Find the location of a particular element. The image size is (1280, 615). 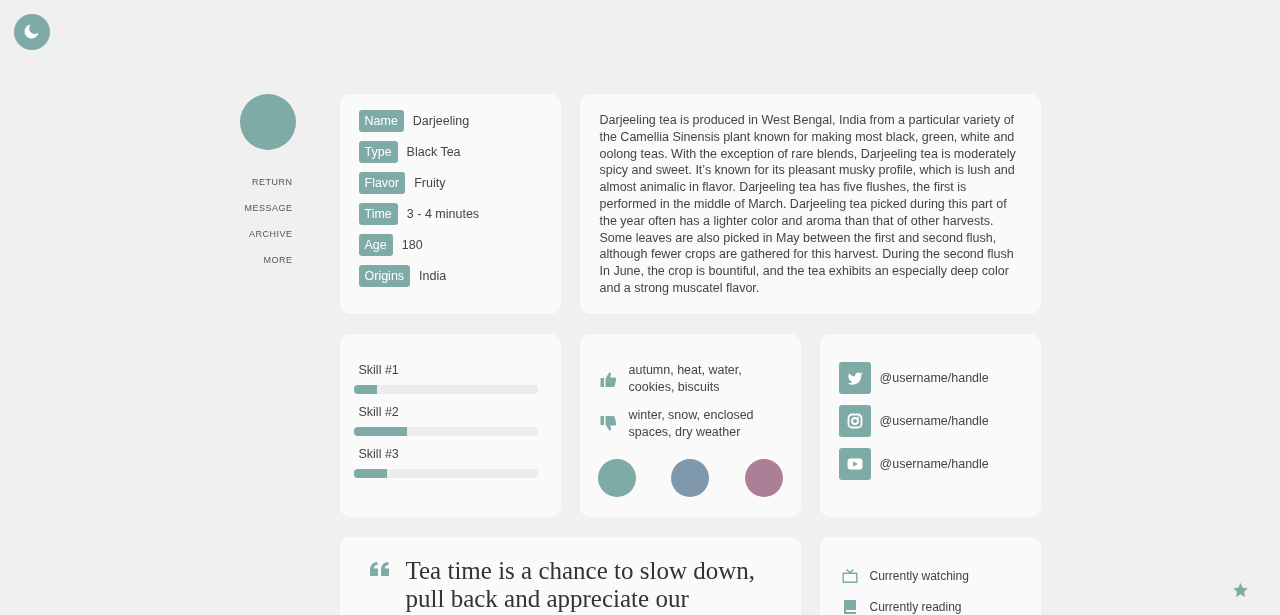

theme-toggle-button is located at coordinates (32, 32).